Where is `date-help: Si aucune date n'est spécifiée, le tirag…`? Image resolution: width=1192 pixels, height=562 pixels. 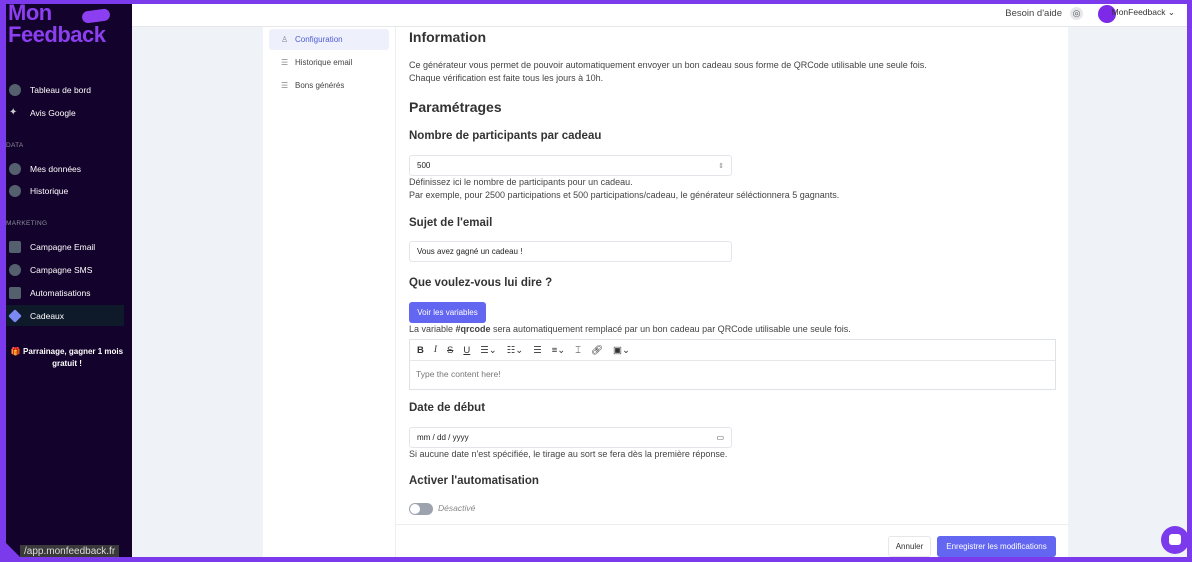 date-help: Si aucune date n'est spécifiée, le tirag… is located at coordinates (568, 454).